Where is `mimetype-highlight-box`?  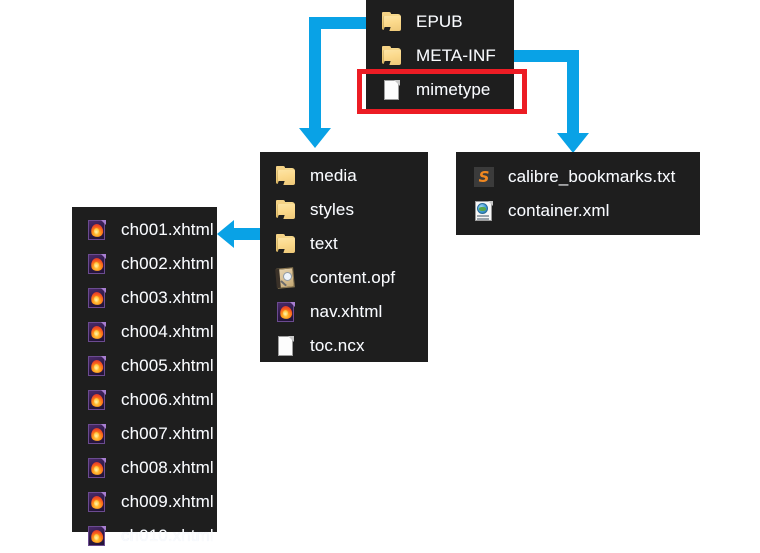 mimetype-highlight-box is located at coordinates (442, 91).